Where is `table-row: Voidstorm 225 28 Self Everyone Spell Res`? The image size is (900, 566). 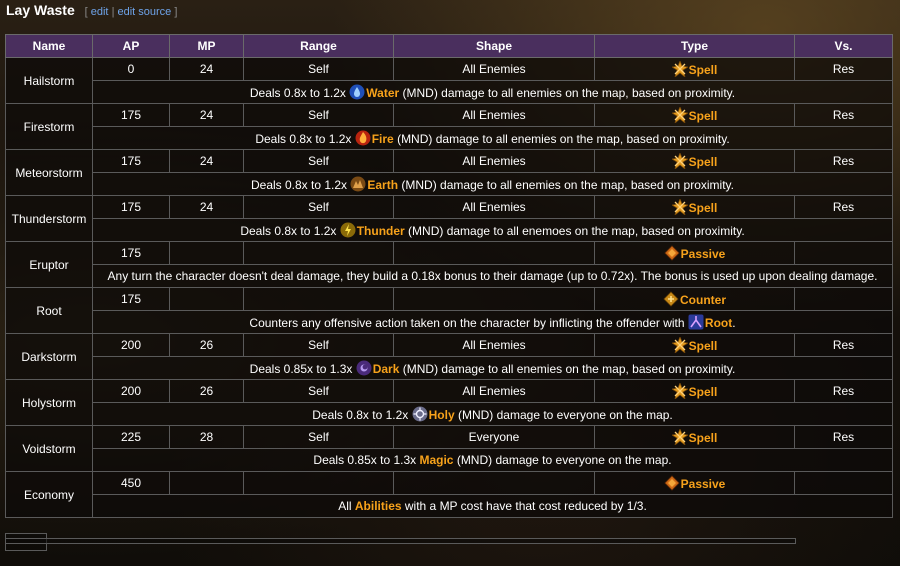 table-row: Voidstorm 225 28 Self Everyone Spell Res is located at coordinates (449, 448).